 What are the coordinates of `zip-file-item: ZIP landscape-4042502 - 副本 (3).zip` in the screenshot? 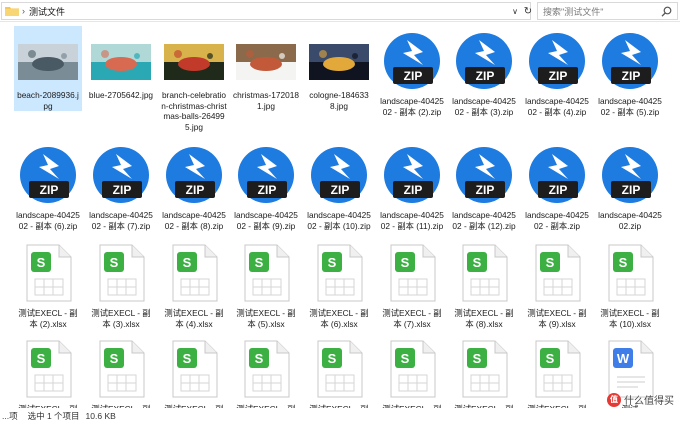 It's located at (484, 71).